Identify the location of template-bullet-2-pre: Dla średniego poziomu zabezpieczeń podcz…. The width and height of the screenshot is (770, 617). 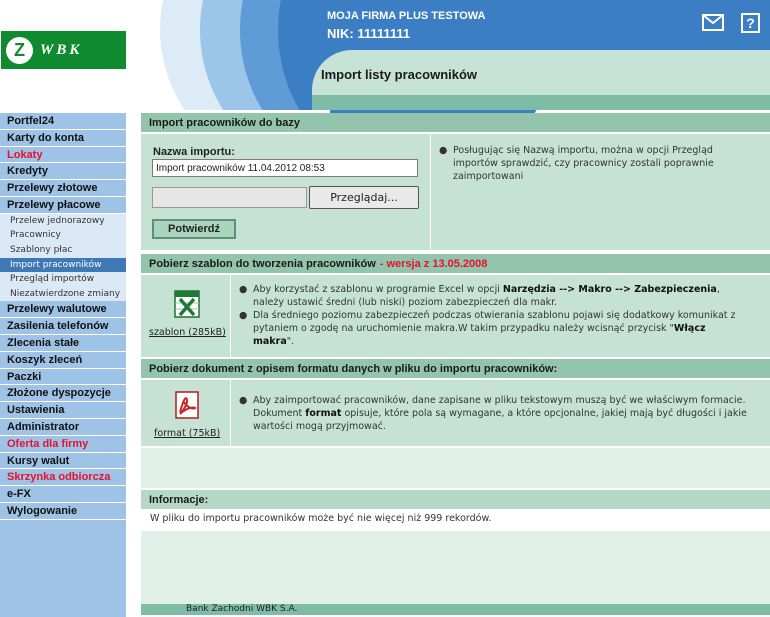
(494, 322).